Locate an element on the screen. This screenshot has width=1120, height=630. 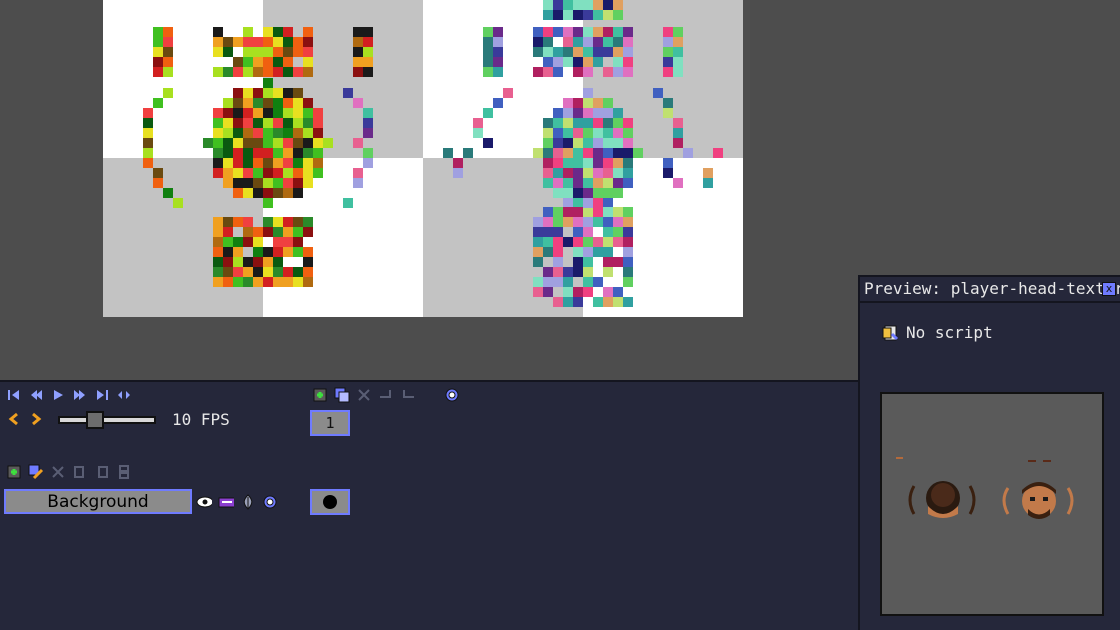
previous-frame-icon is located at coordinates (36, 395).